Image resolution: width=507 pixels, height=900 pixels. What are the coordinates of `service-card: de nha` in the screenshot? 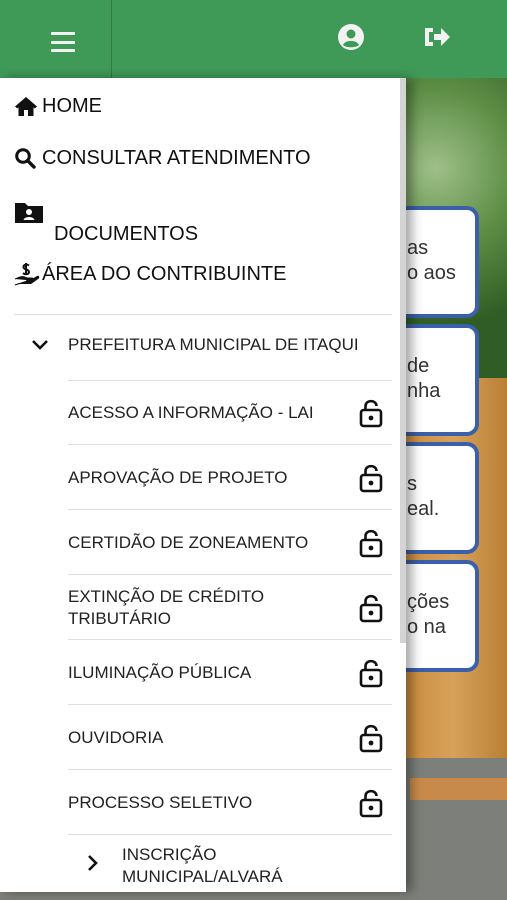 It's located at (435, 380).